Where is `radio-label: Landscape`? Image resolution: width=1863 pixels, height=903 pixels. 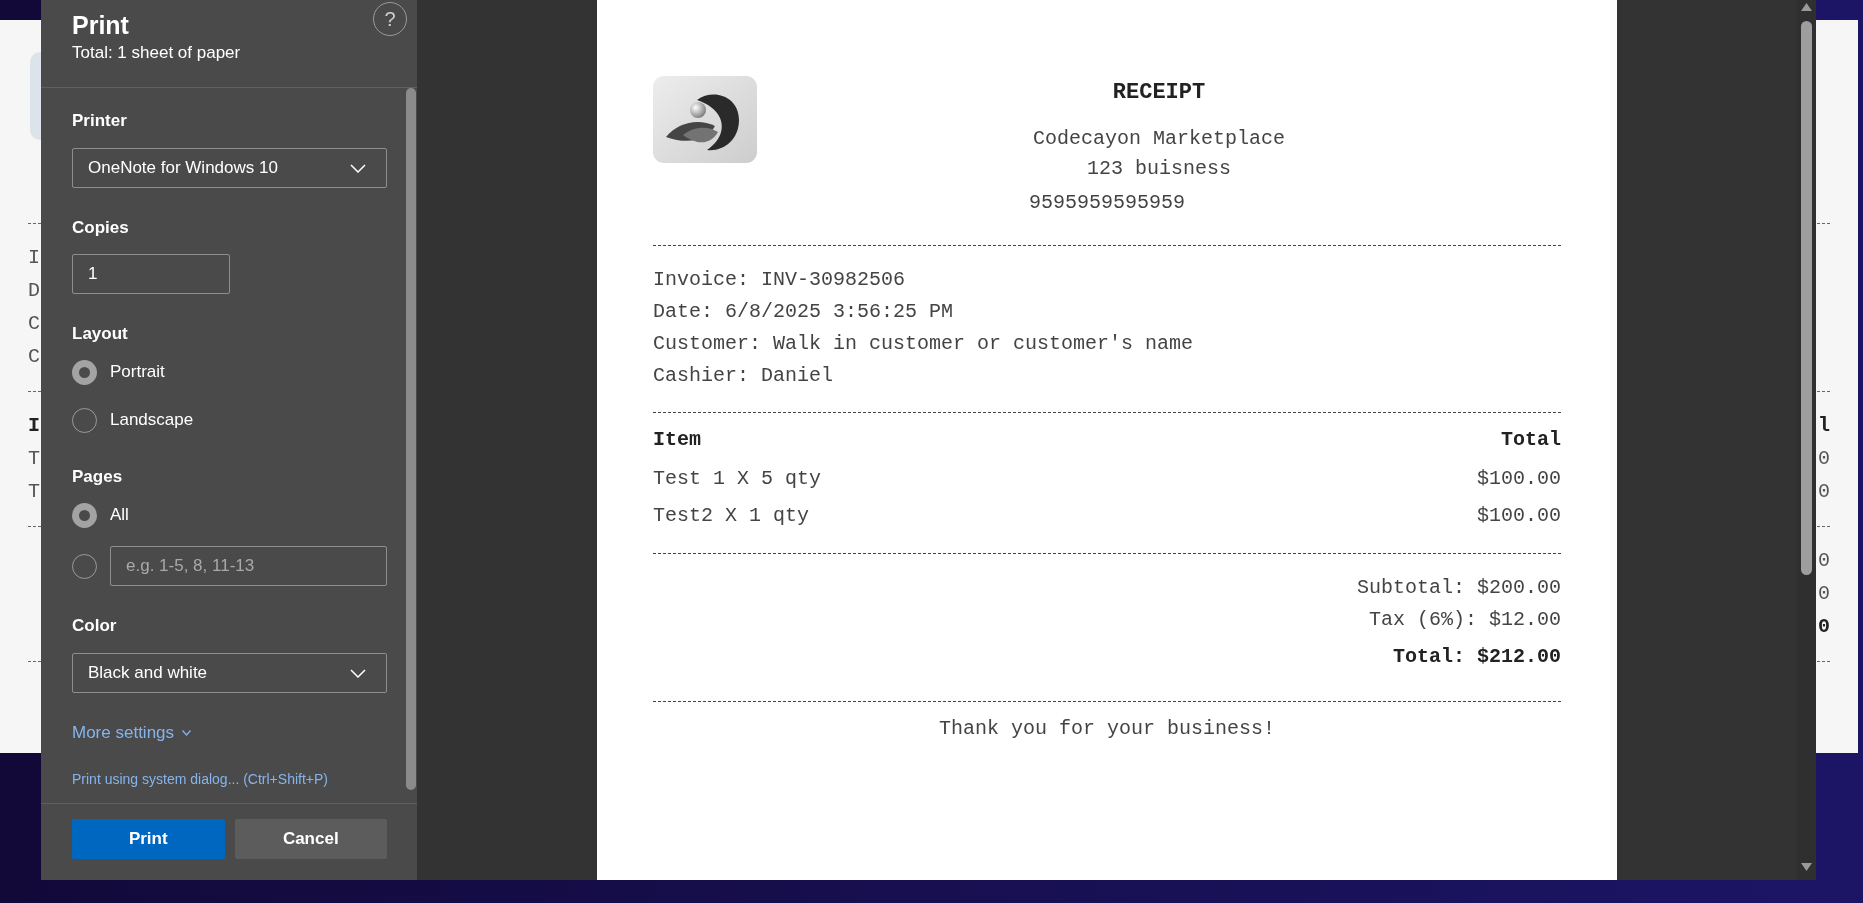
radio-label: Landscape is located at coordinates (152, 420).